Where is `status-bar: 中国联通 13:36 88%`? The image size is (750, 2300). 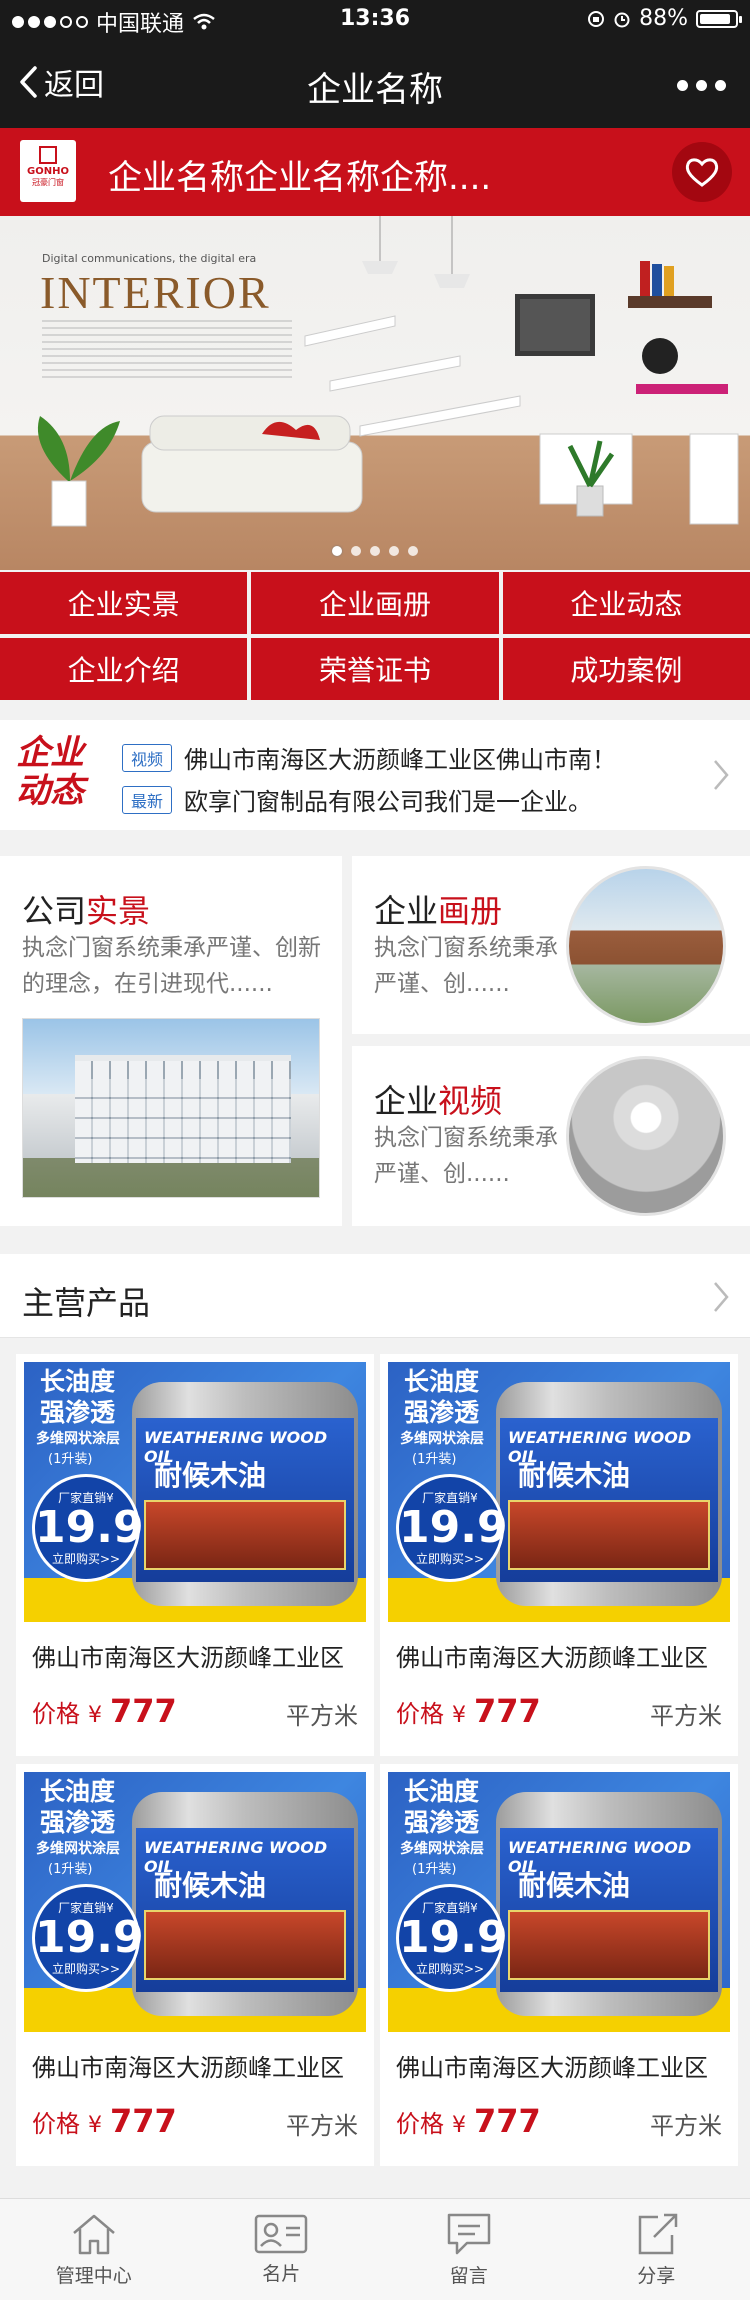 status-bar: 中国联通 13:36 88% is located at coordinates (375, 20).